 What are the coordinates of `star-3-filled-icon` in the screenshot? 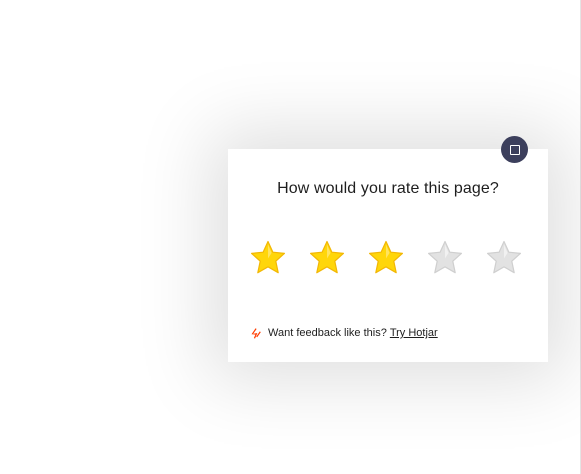 It's located at (386, 258).